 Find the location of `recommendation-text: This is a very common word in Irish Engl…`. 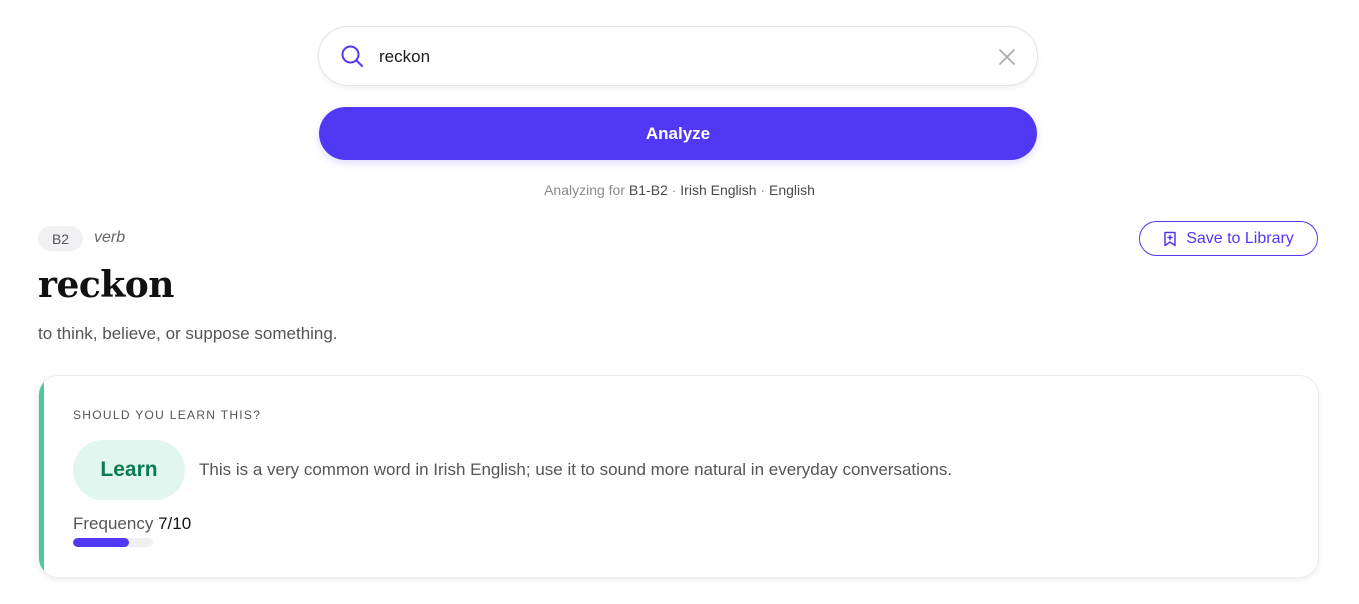

recommendation-text: This is a very common word in Irish Engl… is located at coordinates (576, 469).